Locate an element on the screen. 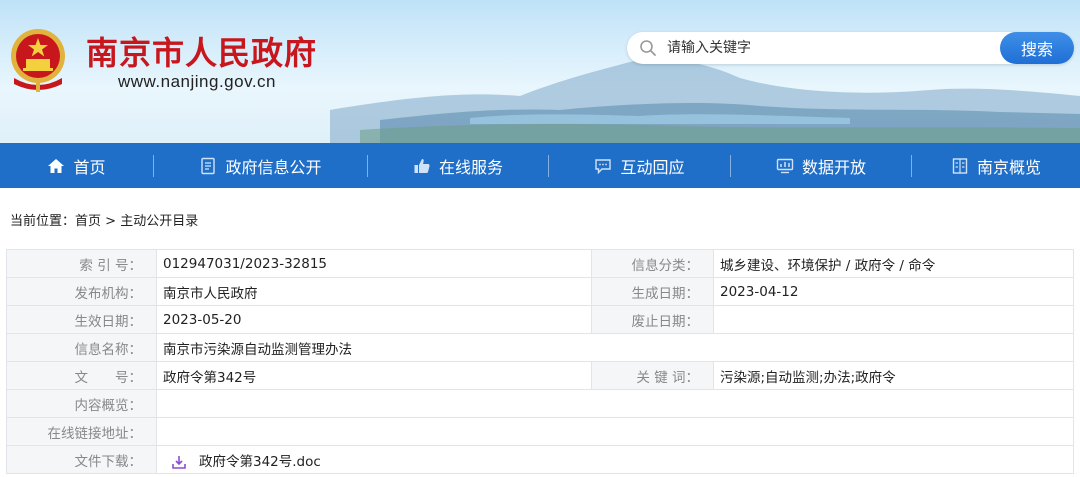 The image size is (1080, 477). download-cell: 政府令第342号.doc is located at coordinates (615, 459).